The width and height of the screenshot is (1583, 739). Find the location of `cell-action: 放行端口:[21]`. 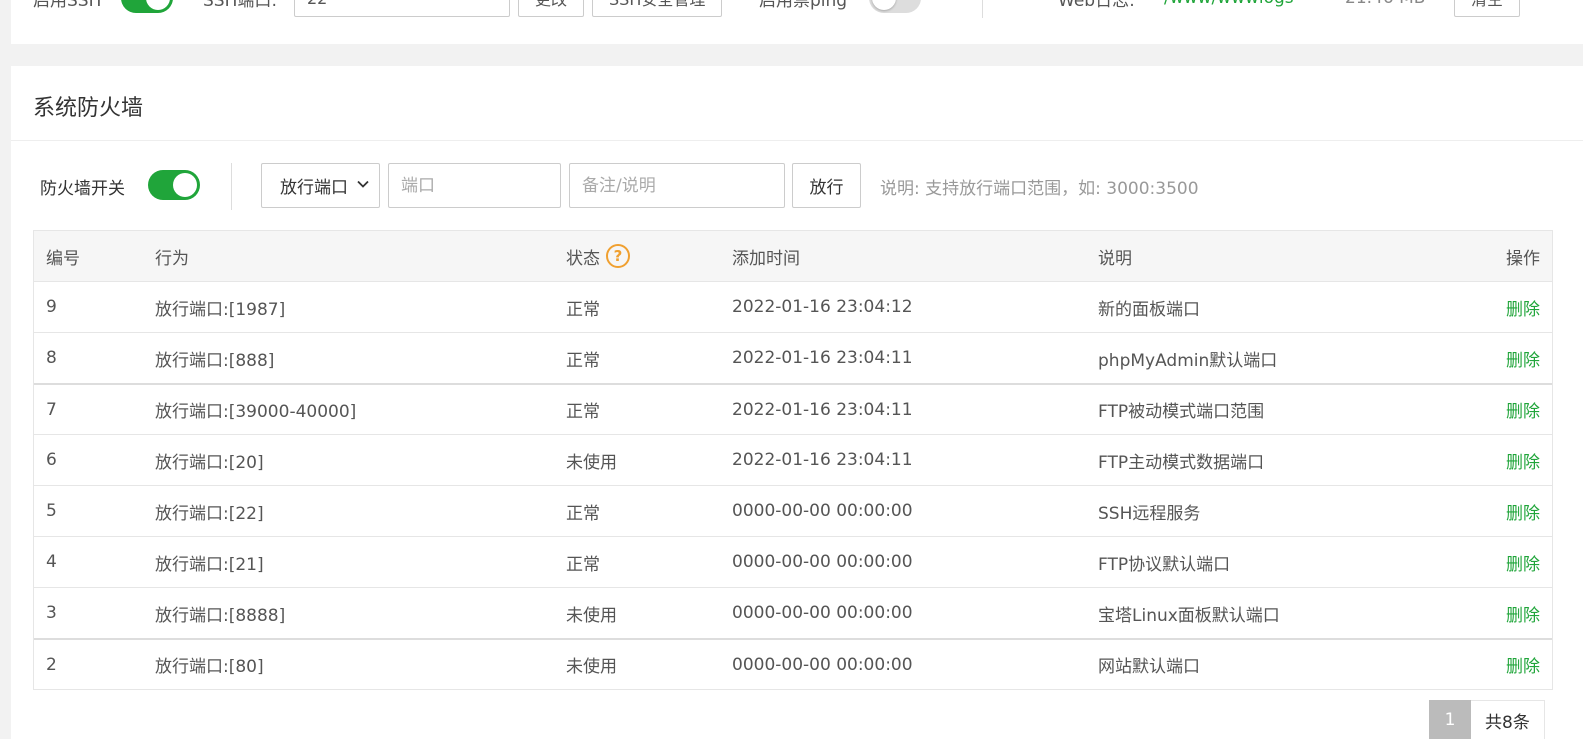

cell-action: 放行端口:[21] is located at coordinates (209, 564).